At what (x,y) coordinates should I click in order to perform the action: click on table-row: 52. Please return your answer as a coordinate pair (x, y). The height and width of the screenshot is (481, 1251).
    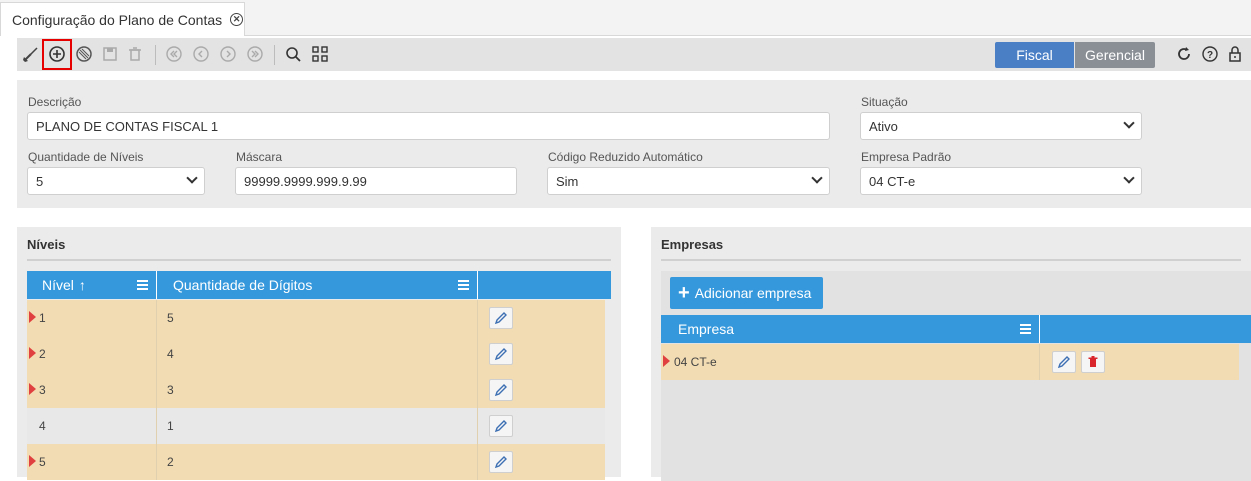
    Looking at the image, I should click on (316, 462).